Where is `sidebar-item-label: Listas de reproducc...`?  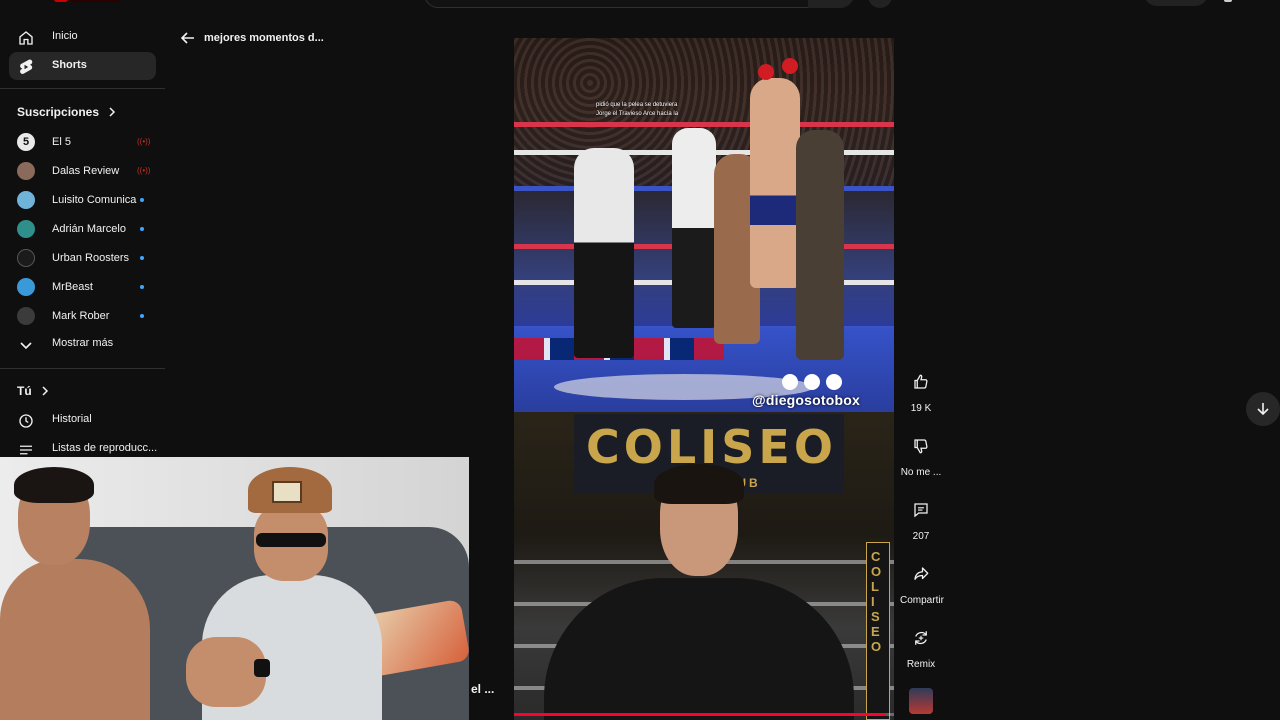 sidebar-item-label: Listas de reproducc... is located at coordinates (105, 448).